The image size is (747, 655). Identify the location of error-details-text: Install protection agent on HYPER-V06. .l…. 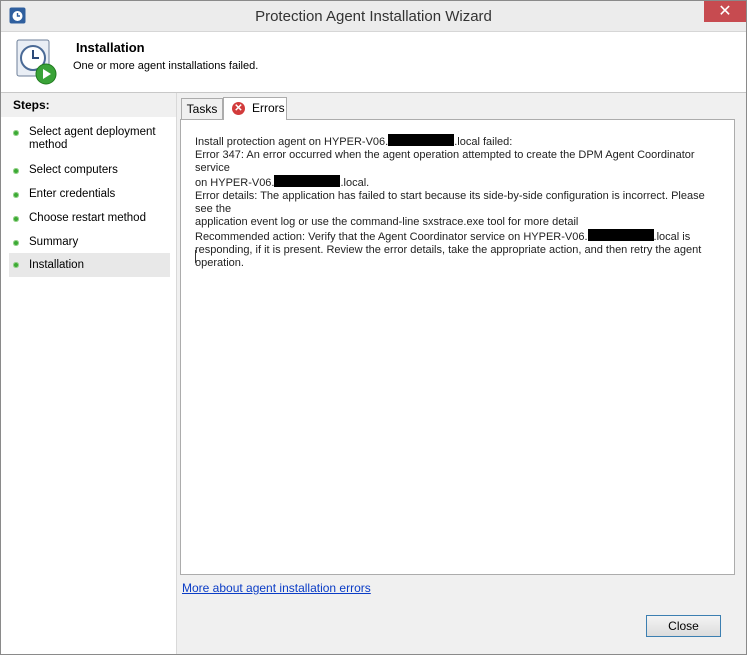
(460, 202).